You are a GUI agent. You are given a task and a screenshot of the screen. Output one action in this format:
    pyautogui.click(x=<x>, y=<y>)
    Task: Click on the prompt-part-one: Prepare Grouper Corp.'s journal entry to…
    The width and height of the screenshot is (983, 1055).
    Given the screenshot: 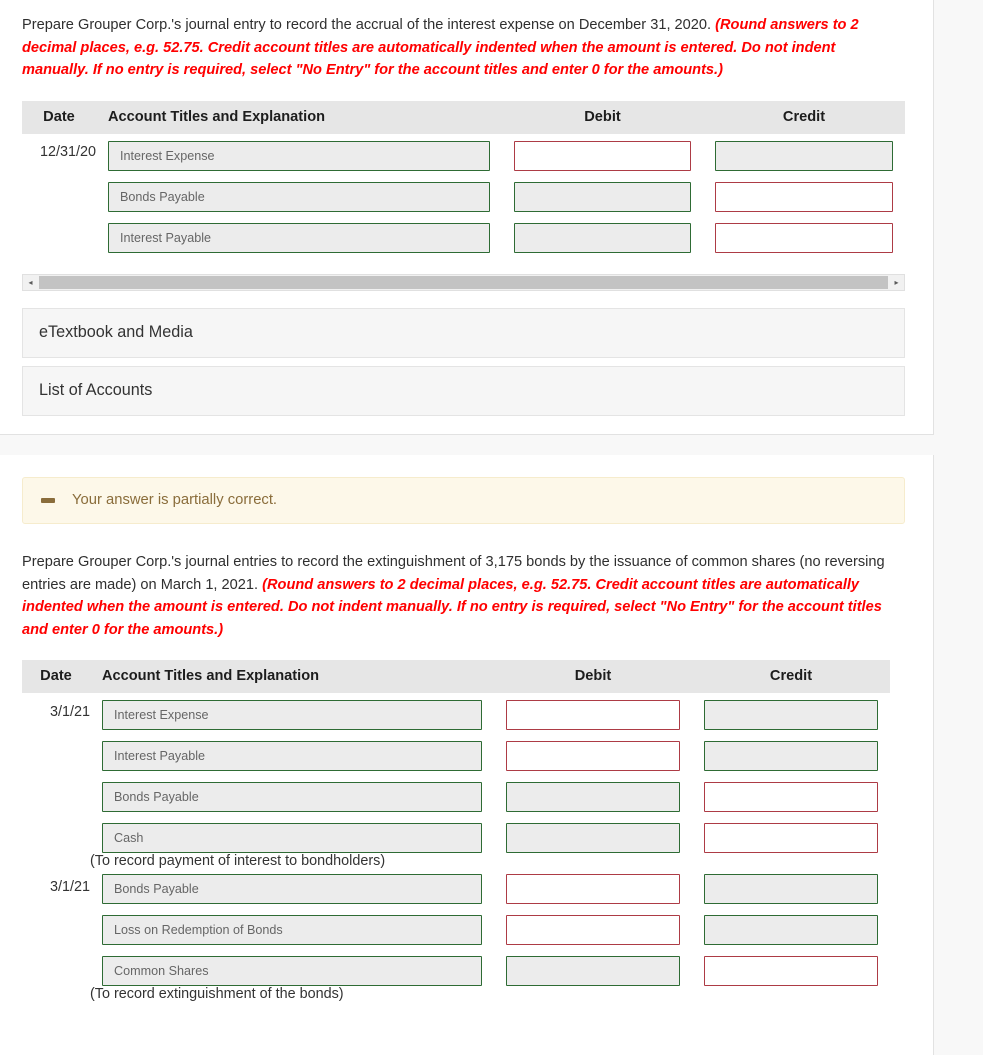 What is the action you would take?
    pyautogui.click(x=463, y=41)
    